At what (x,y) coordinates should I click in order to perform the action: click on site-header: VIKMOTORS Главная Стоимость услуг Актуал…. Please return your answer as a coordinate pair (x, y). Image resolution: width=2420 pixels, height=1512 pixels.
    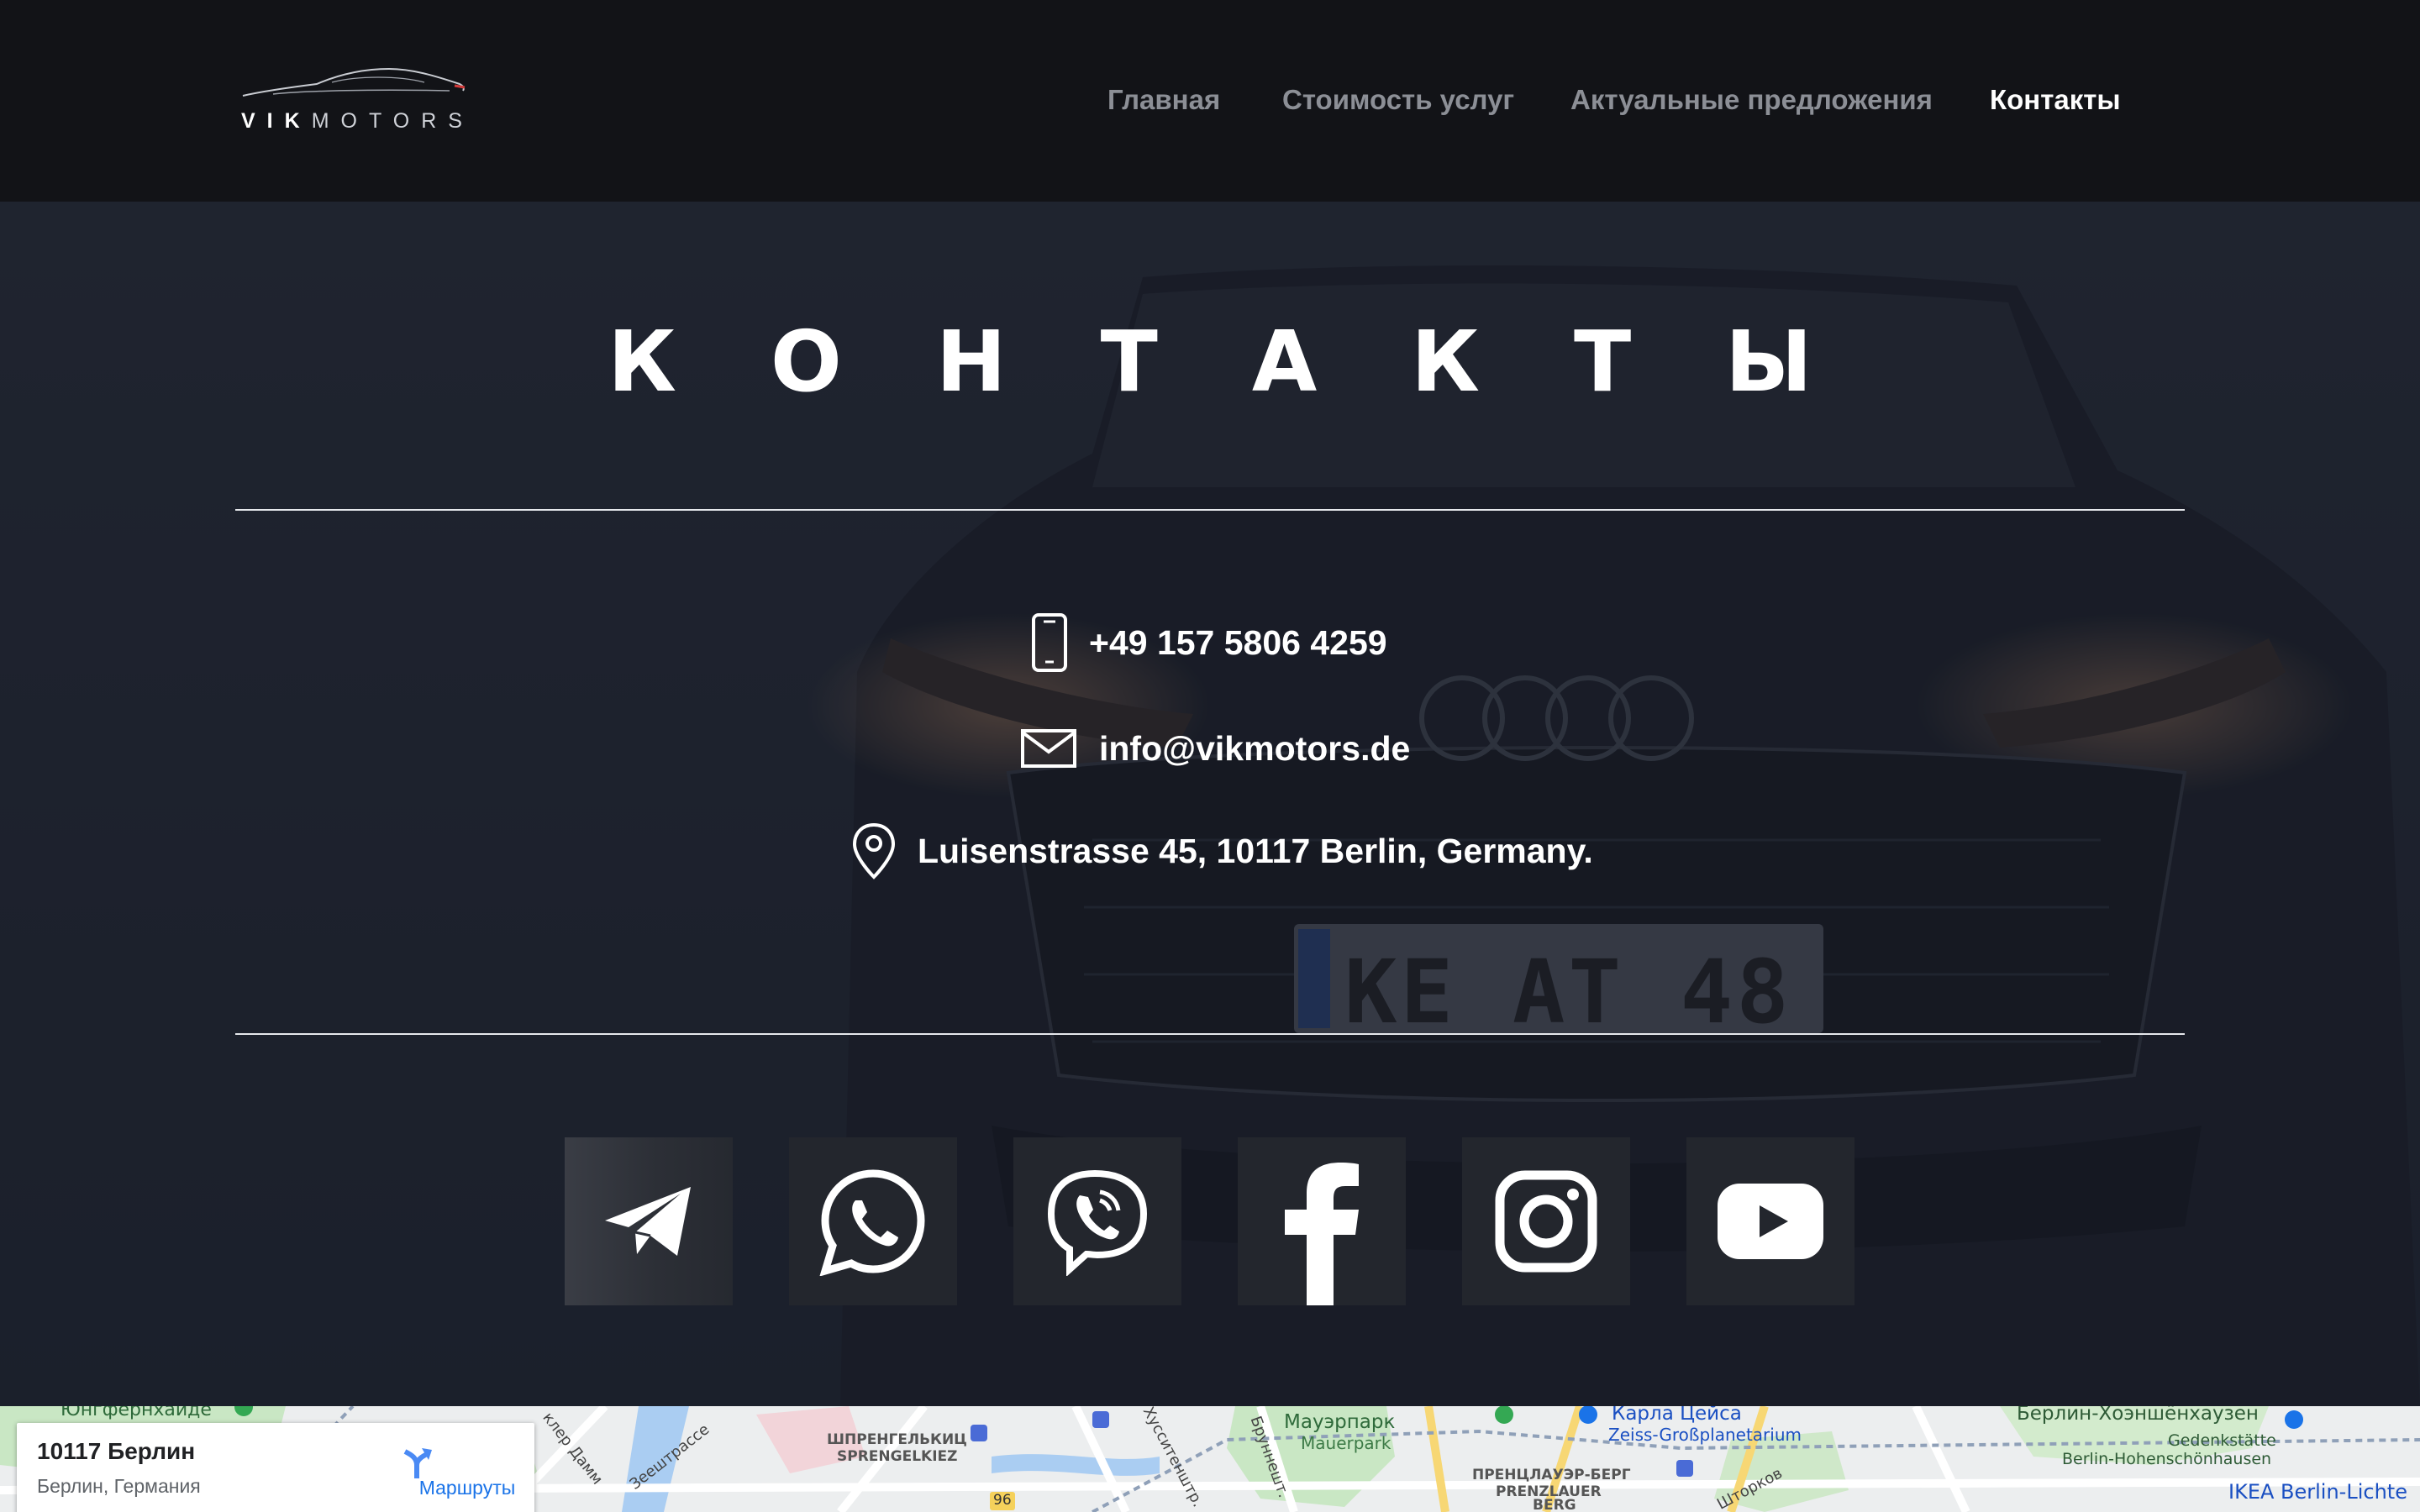
    Looking at the image, I should click on (1210, 101).